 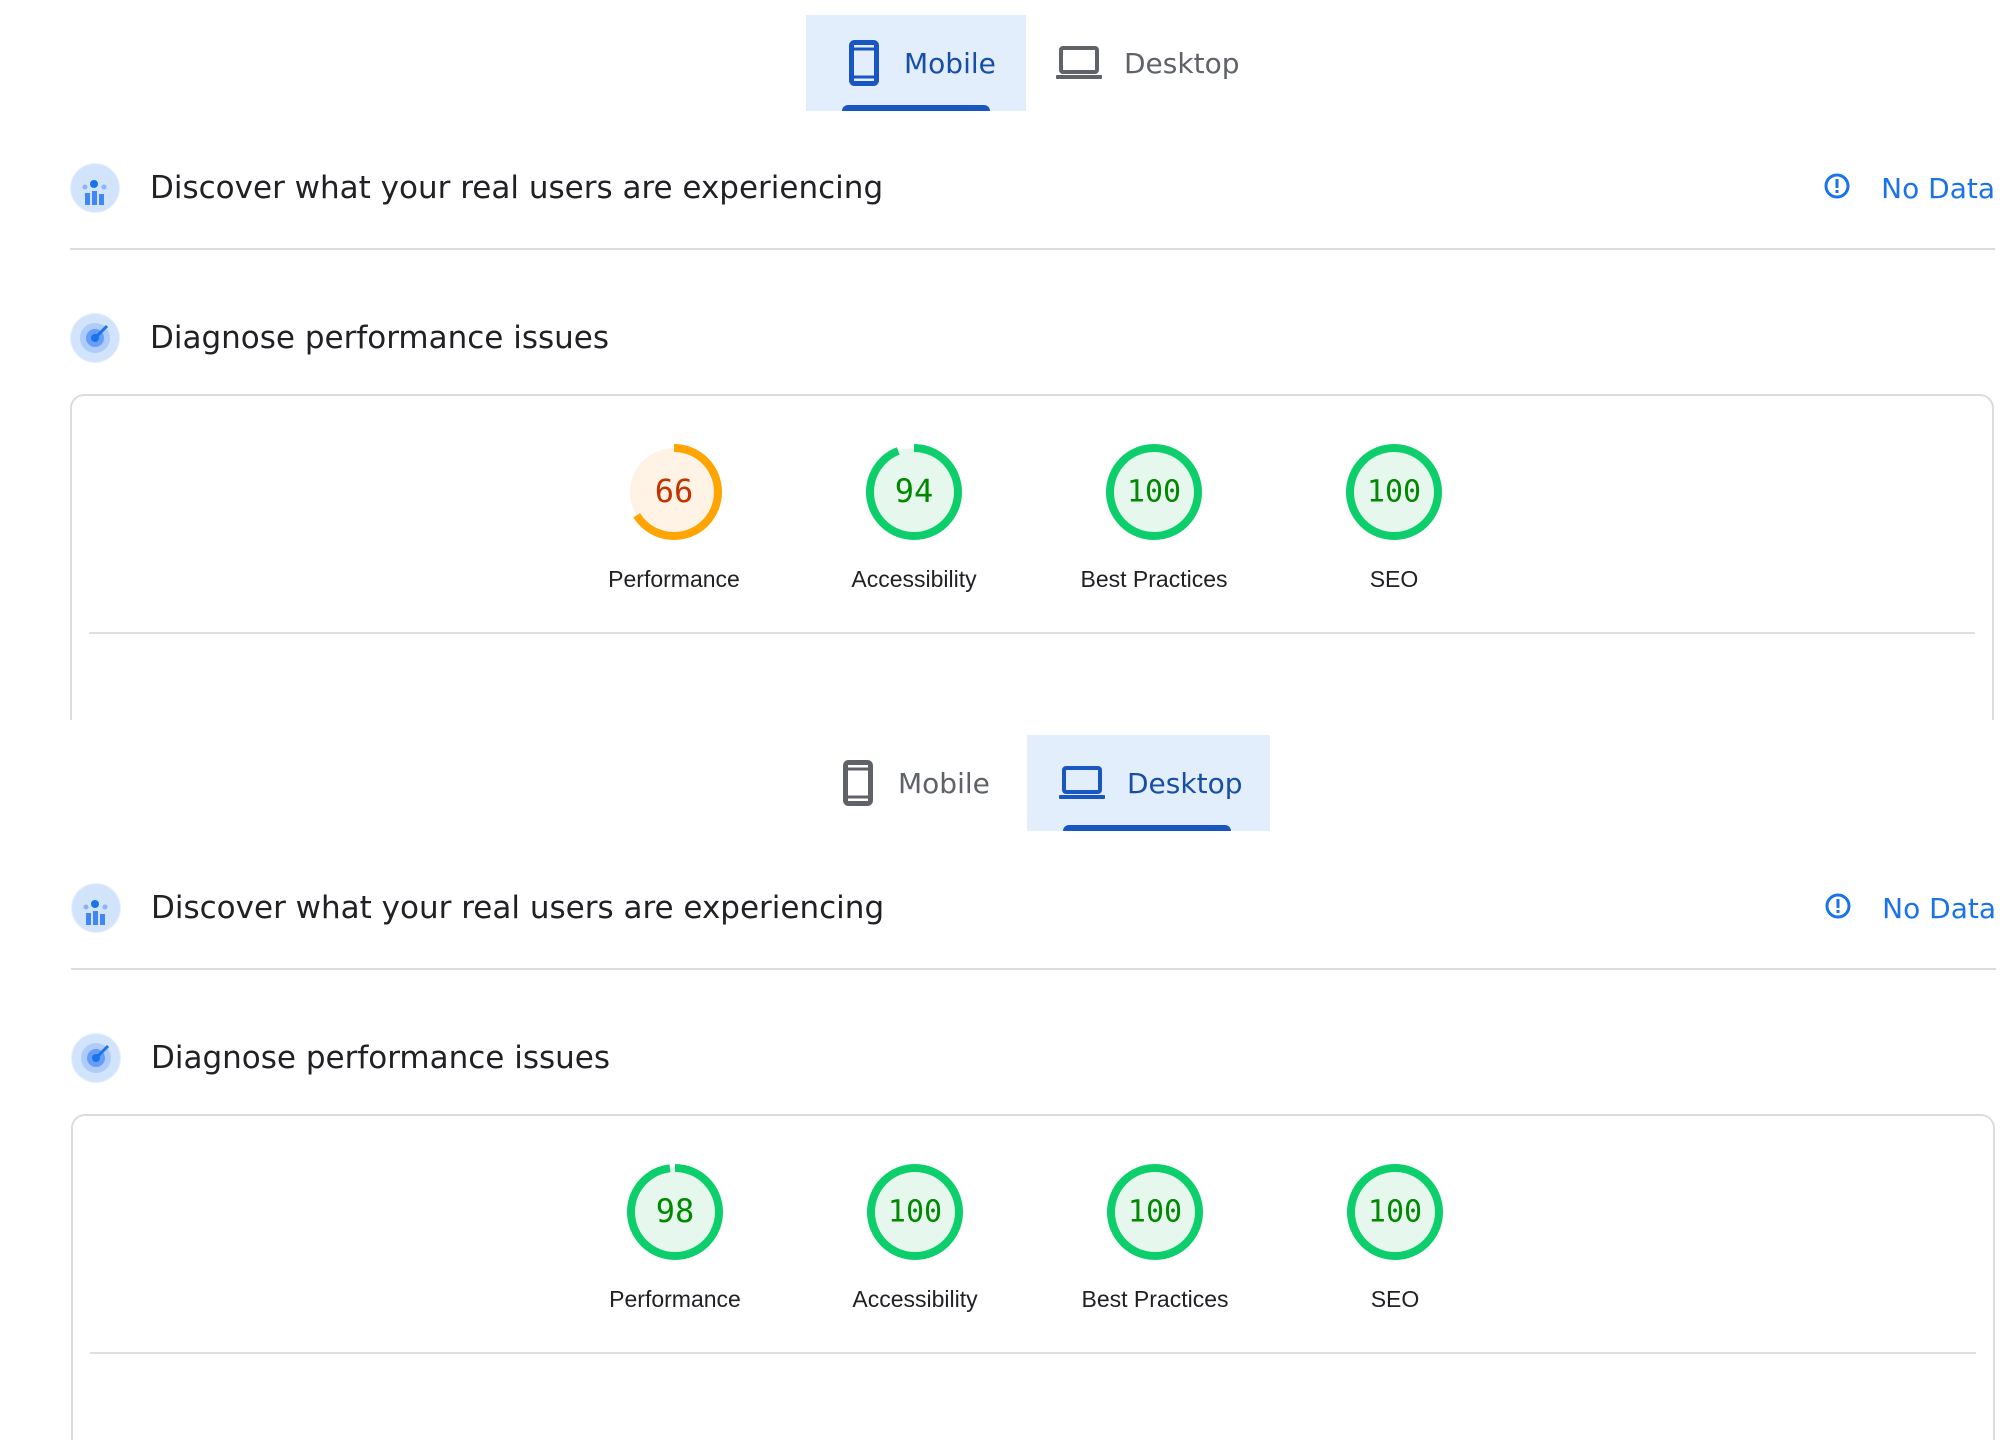 I want to click on score-gauge-ring: 66, so click(x=674, y=492).